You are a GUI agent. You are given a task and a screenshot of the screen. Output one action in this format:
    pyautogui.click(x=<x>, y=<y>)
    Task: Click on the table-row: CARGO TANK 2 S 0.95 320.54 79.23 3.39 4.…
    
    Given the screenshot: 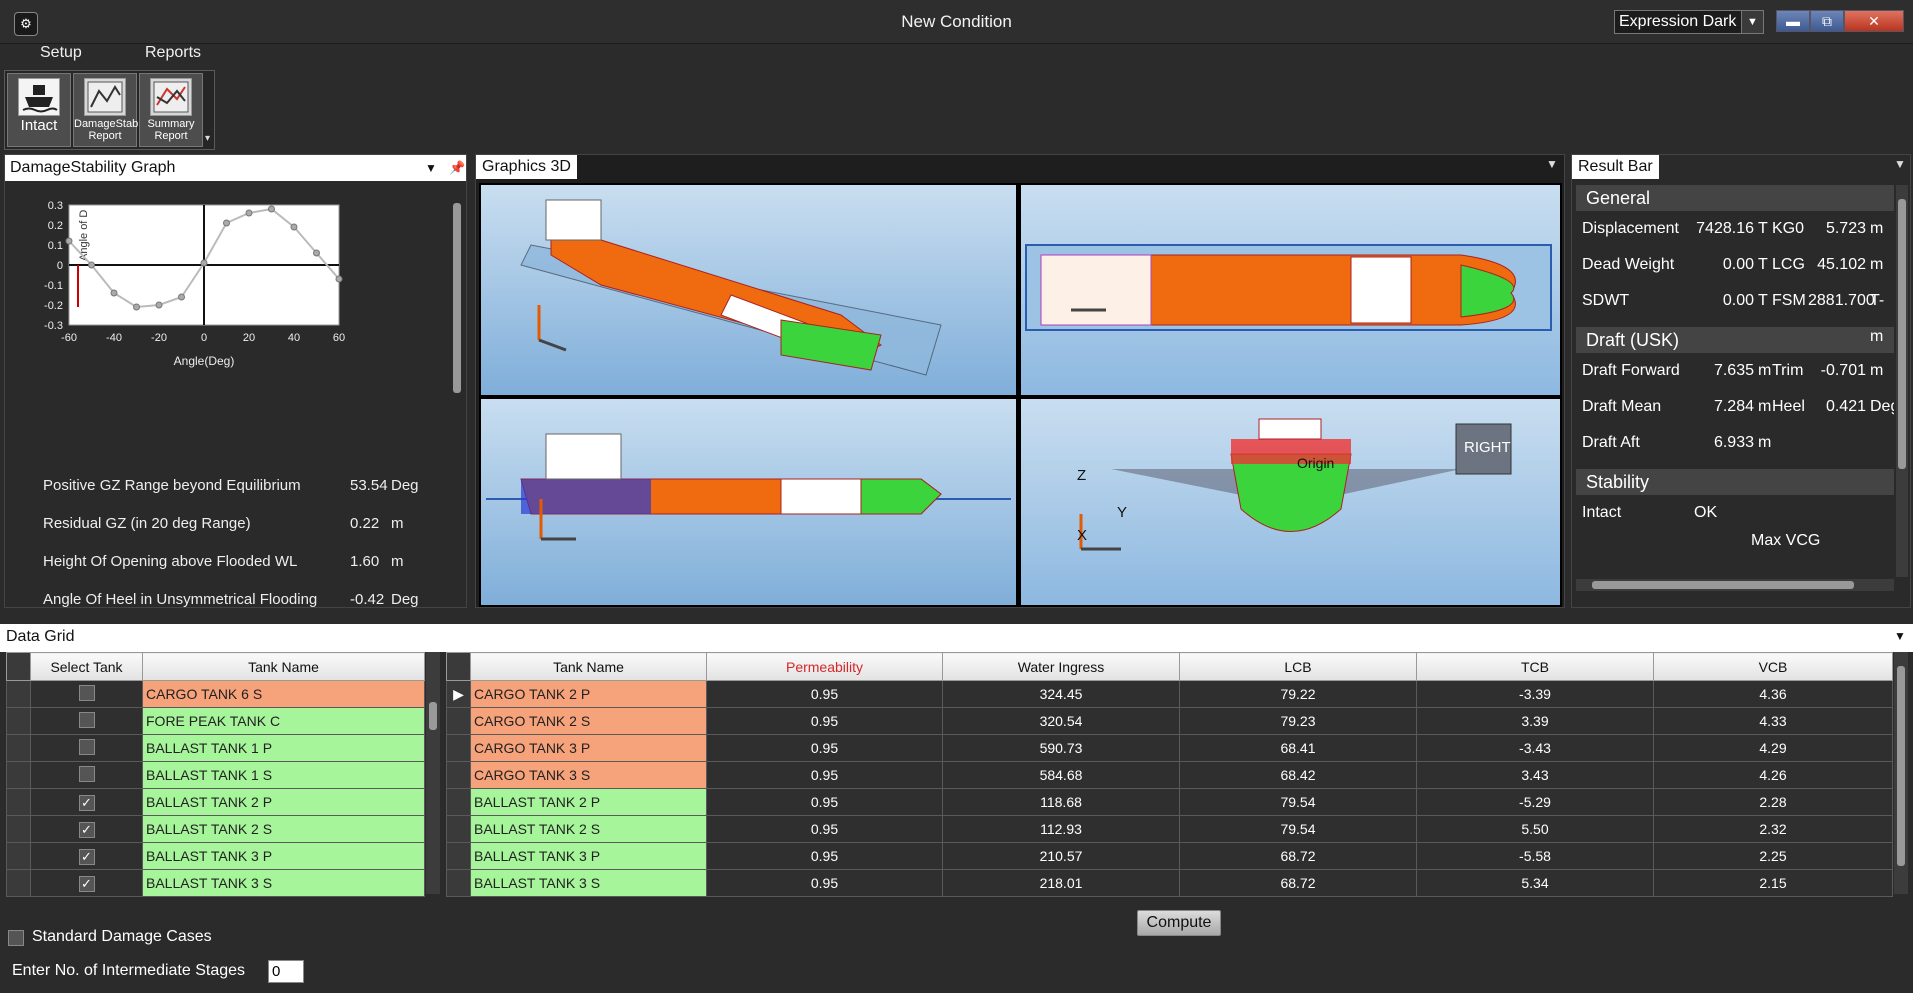 What is the action you would take?
    pyautogui.click(x=1169, y=721)
    